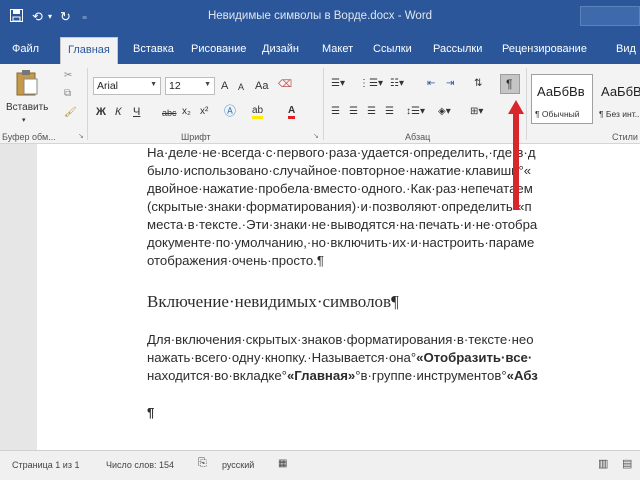 This screenshot has height=480, width=640. I want to click on tab-file: Файл, so click(25, 49).